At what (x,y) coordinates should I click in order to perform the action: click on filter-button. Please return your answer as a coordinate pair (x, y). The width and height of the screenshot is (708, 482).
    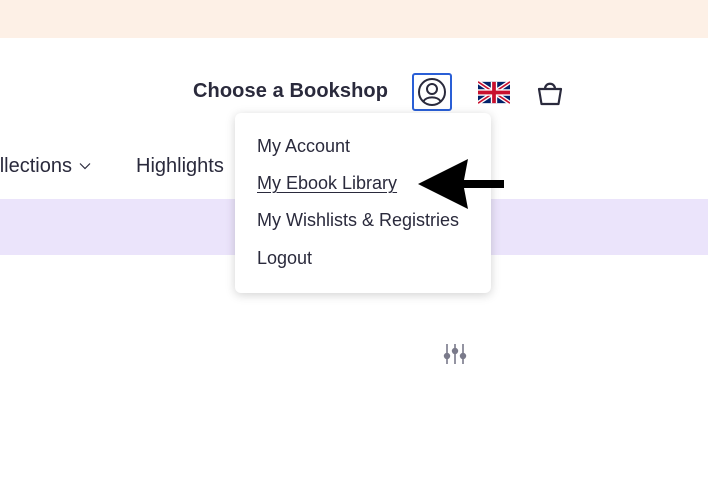
    Looking at the image, I should click on (455, 354).